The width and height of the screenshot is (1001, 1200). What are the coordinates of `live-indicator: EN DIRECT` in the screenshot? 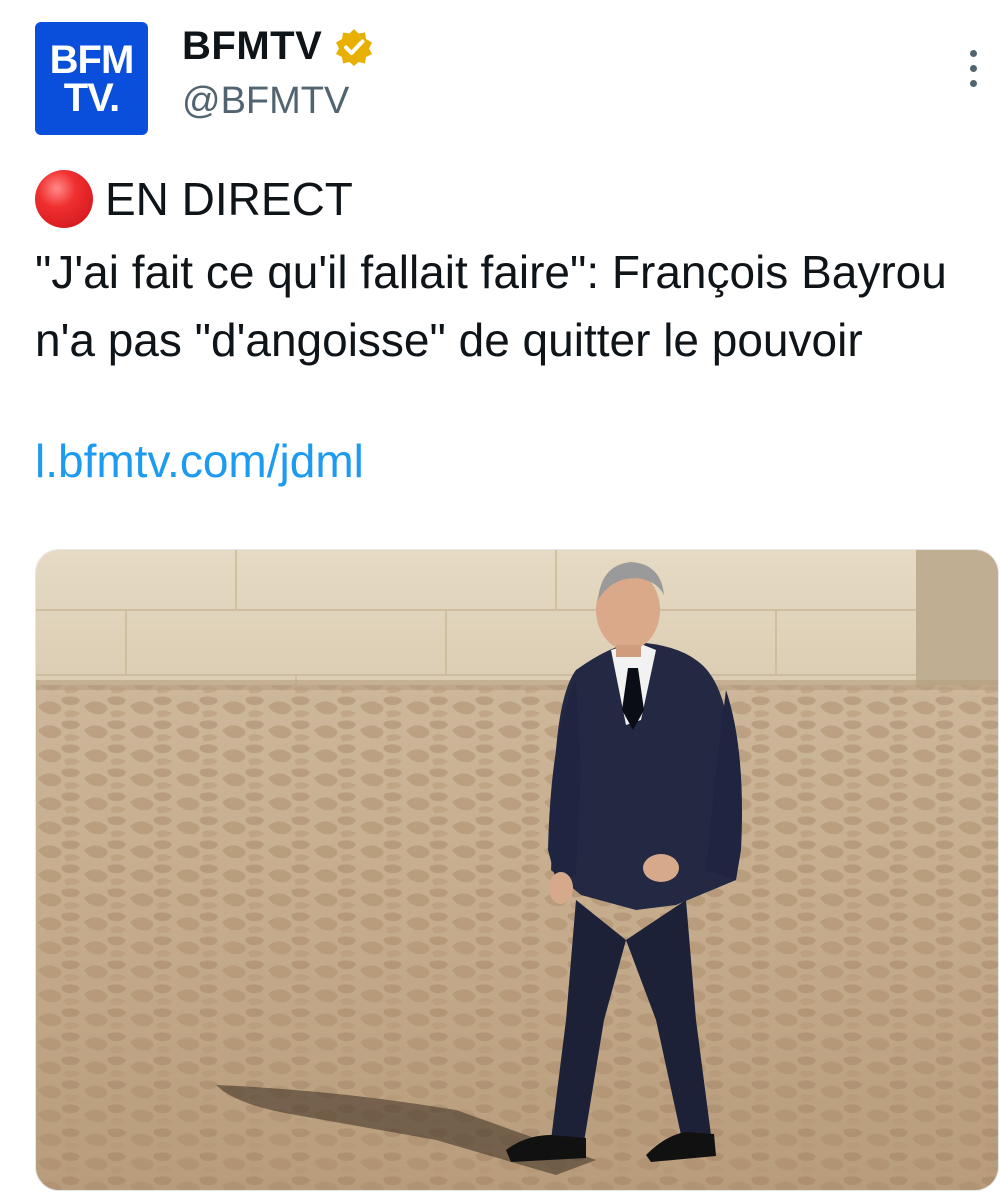 It's located at (194, 199).